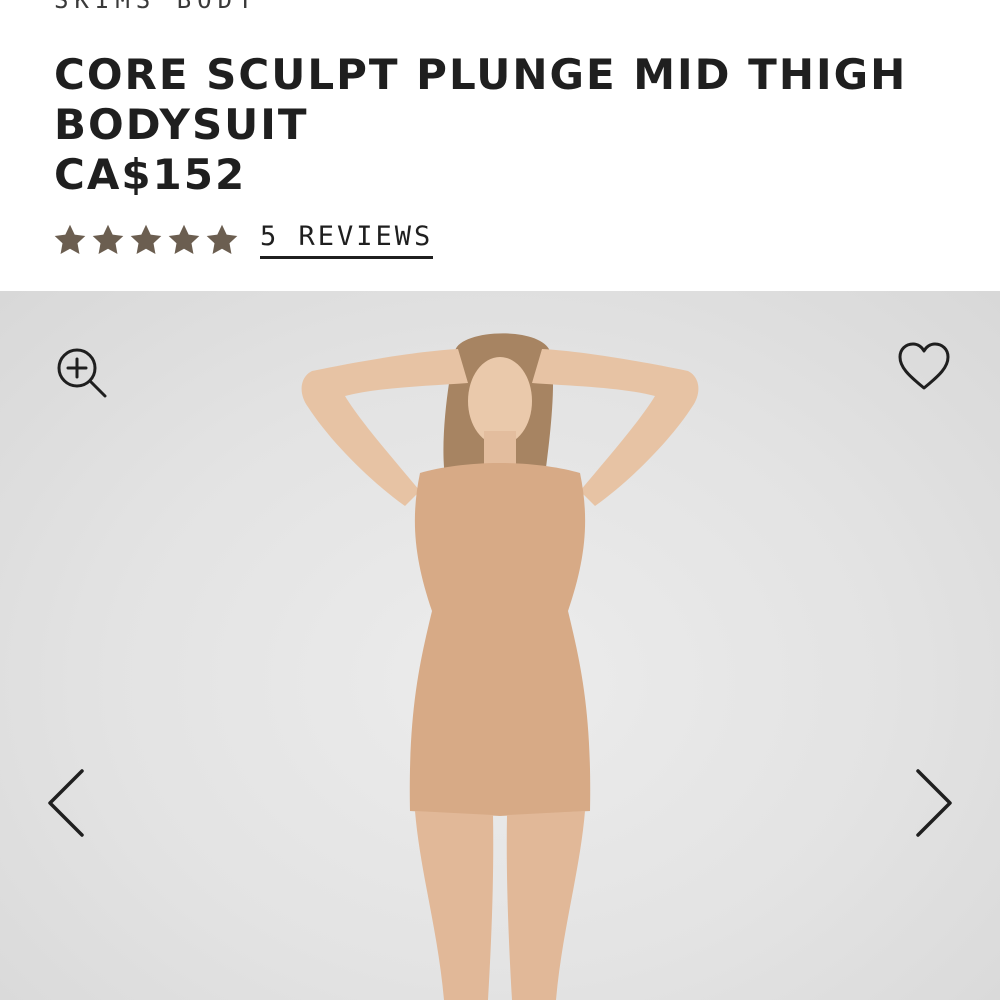 This screenshot has height=1000, width=1000. What do you see at coordinates (82, 373) in the screenshot?
I see `zoom-in-icon` at bounding box center [82, 373].